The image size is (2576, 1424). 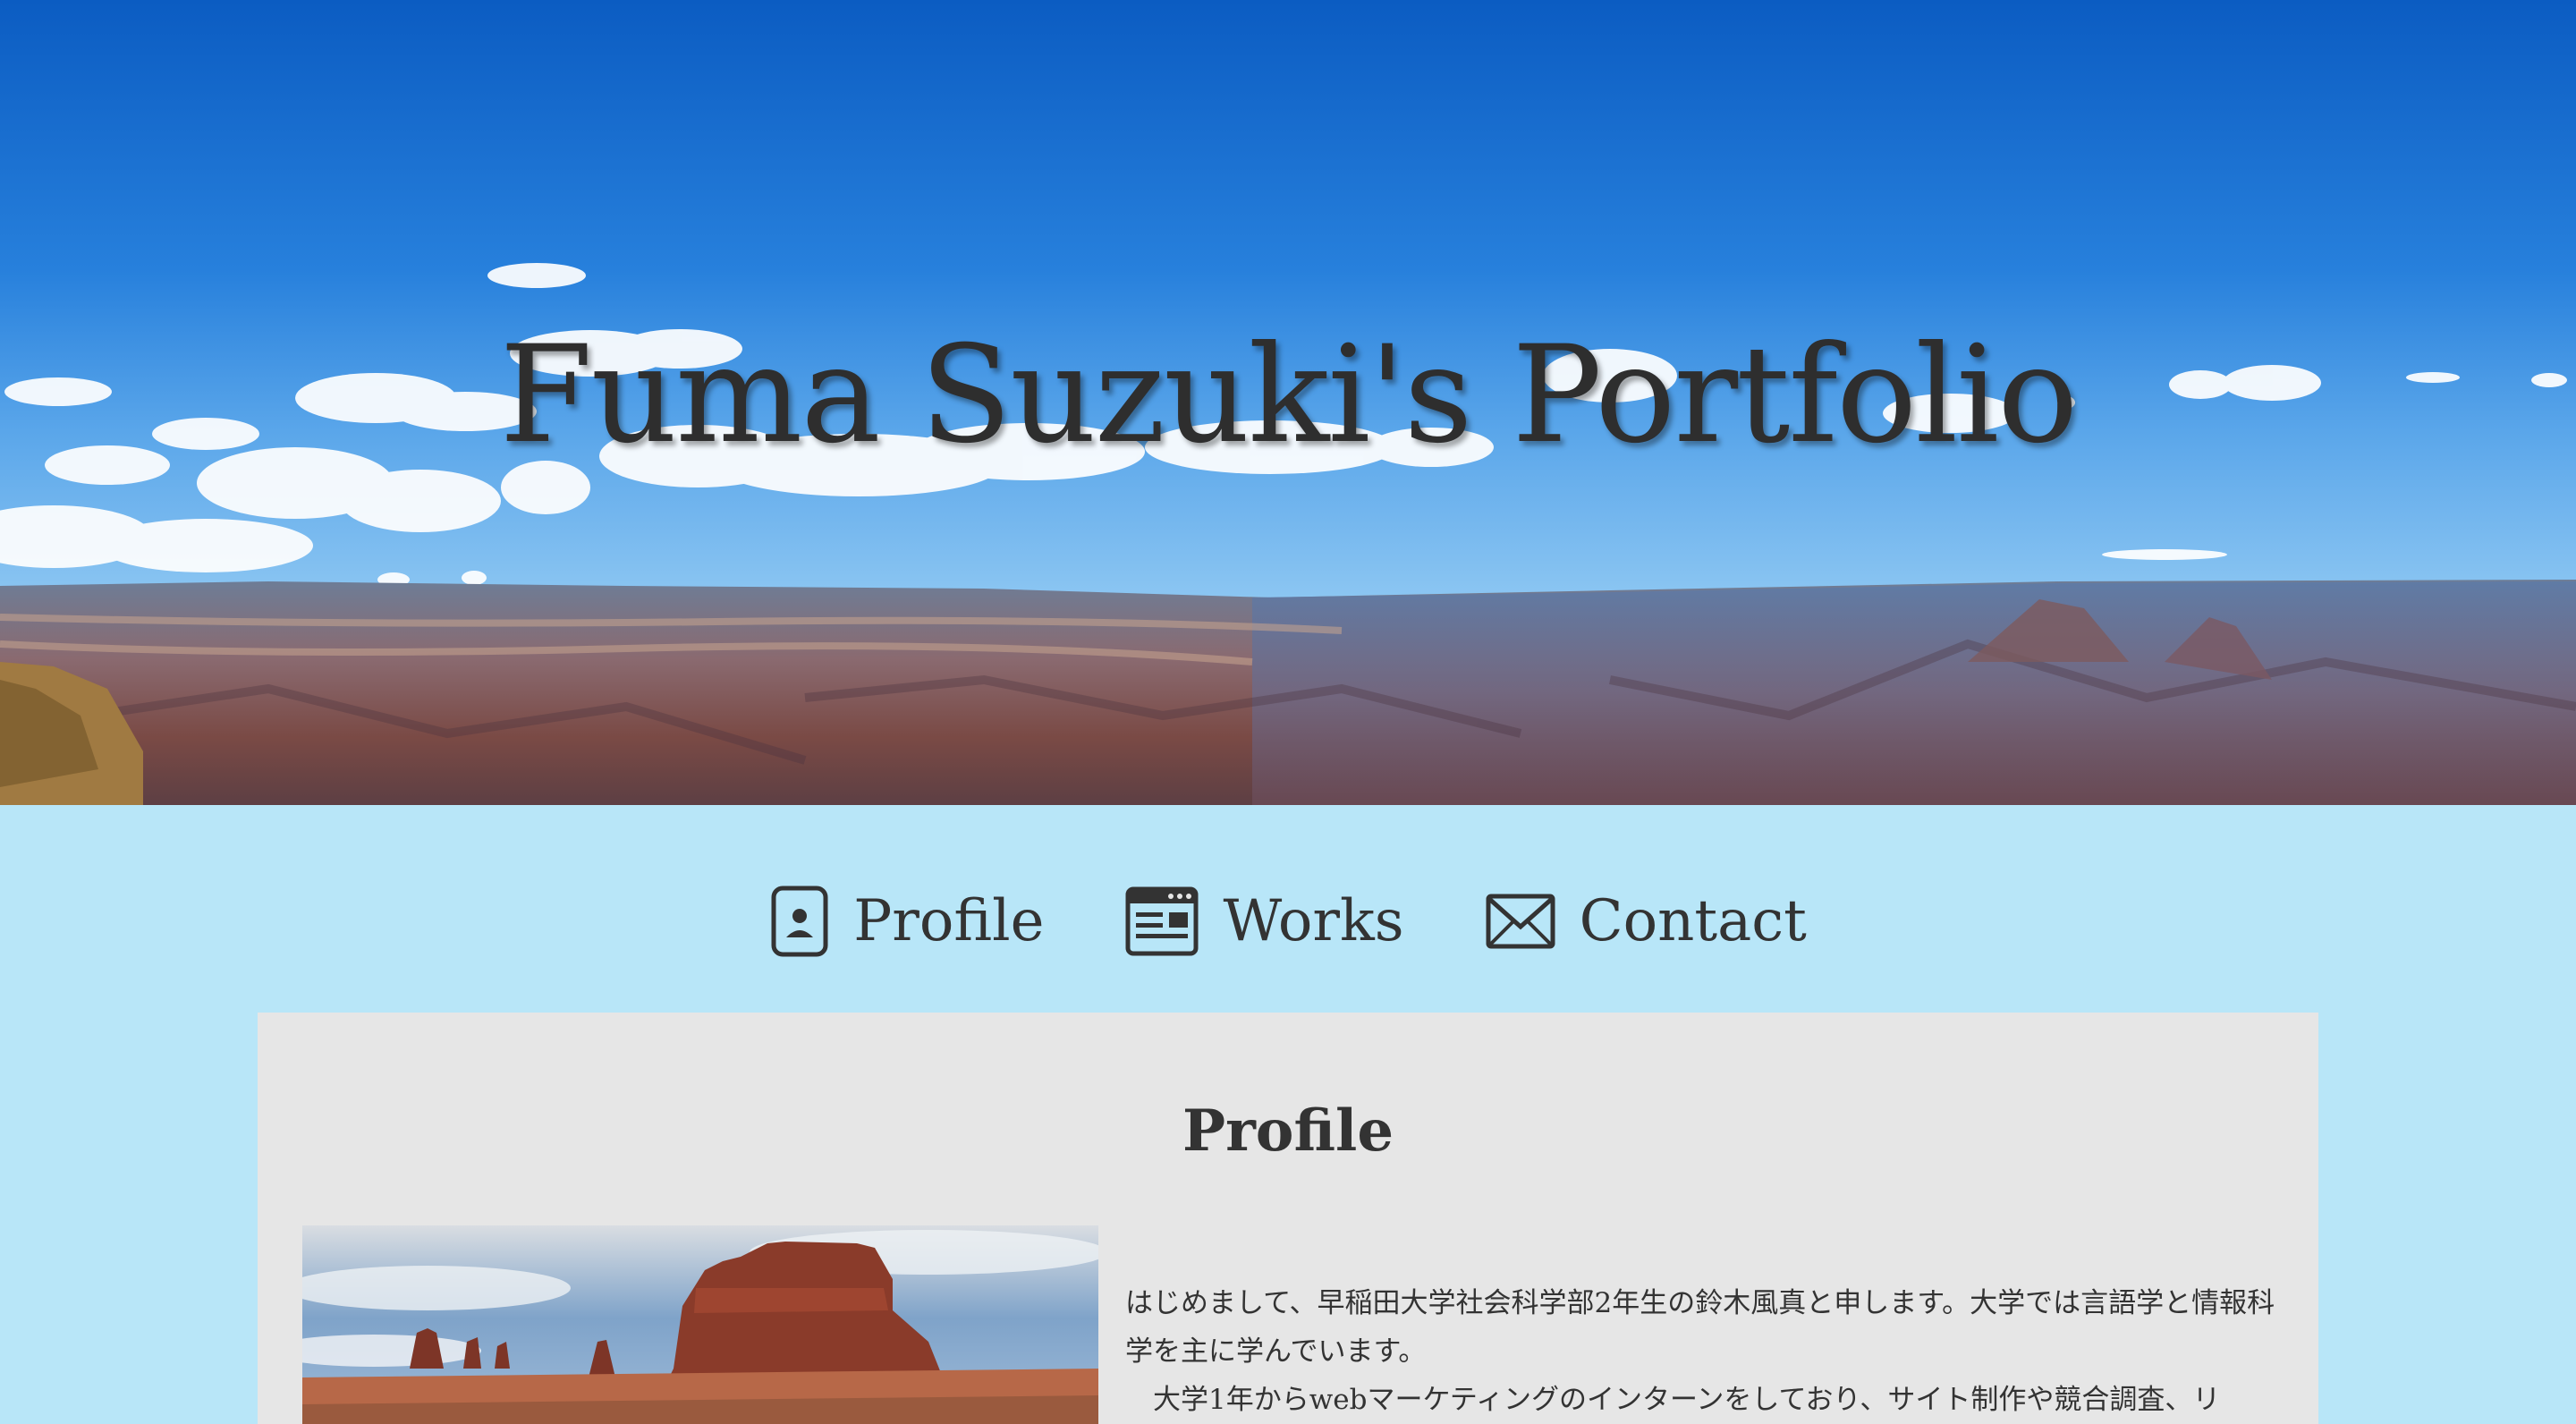 What do you see at coordinates (1520, 921) in the screenshot?
I see `envelope-icon` at bounding box center [1520, 921].